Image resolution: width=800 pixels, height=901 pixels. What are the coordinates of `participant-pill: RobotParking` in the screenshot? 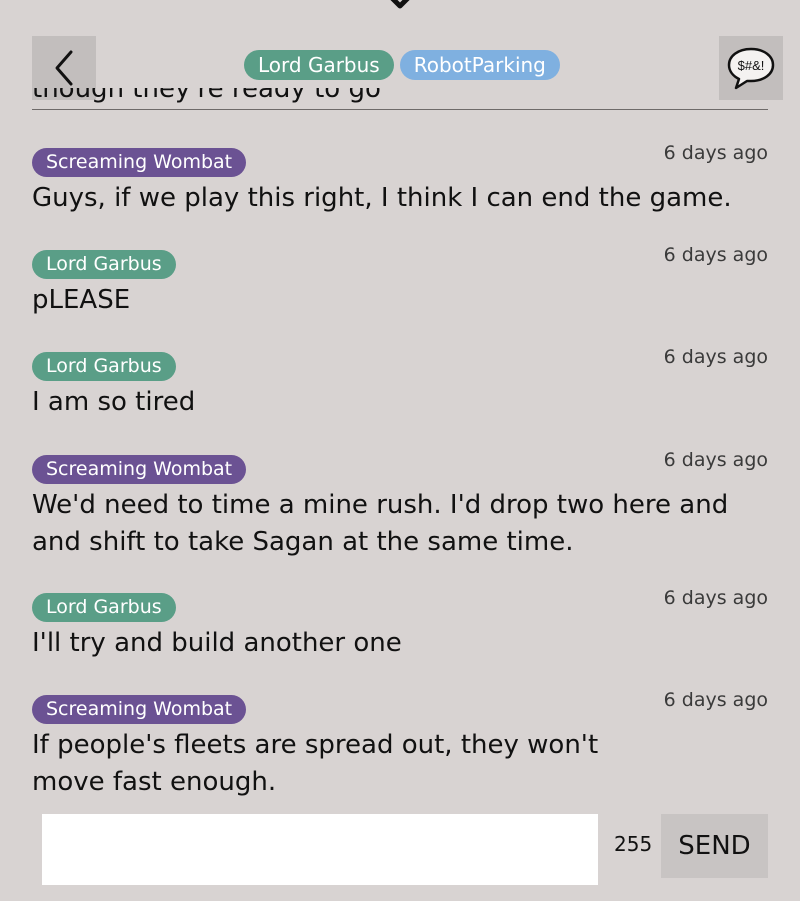 It's located at (479, 65).